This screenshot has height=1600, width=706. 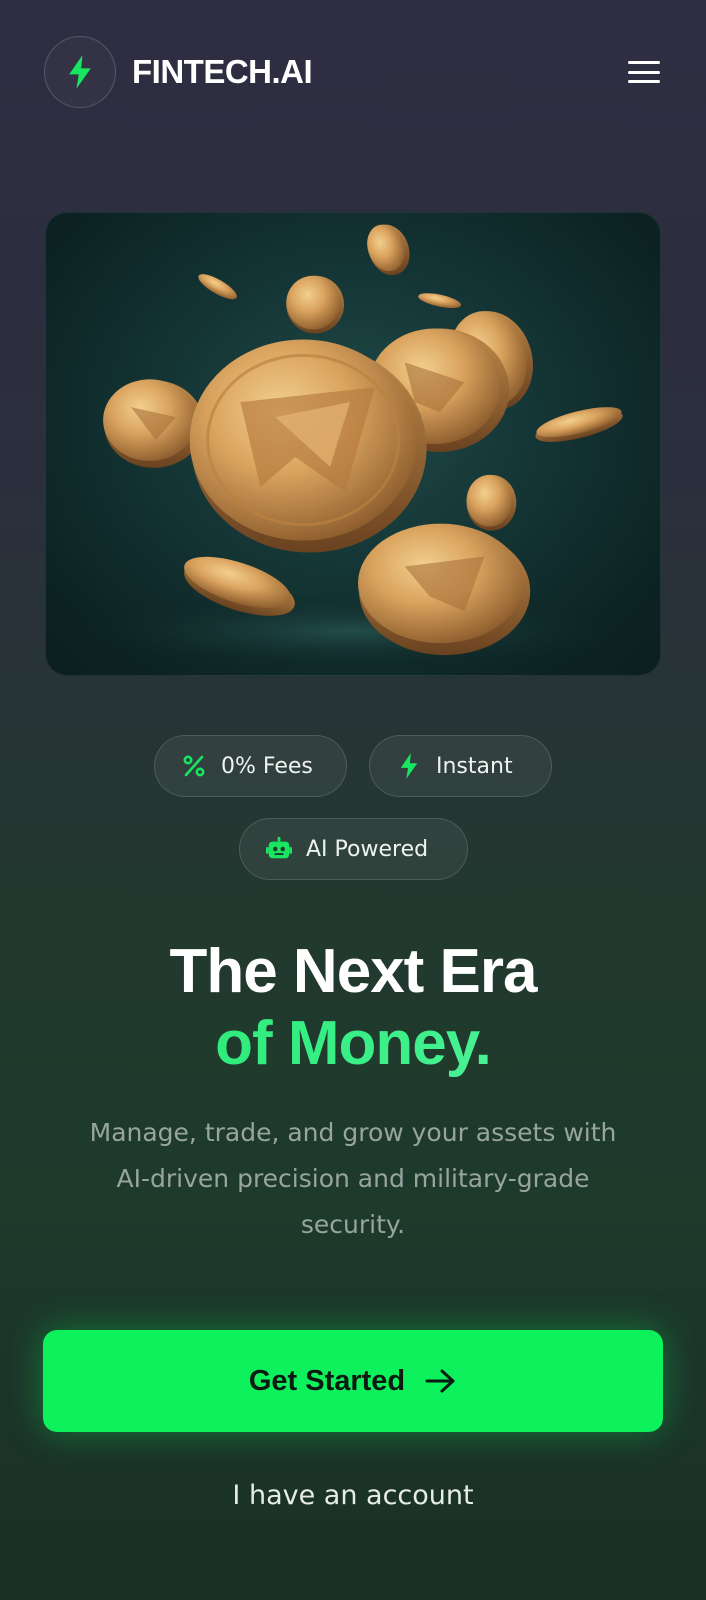 I want to click on fees-badge: 0% Fees, so click(x=250, y=766).